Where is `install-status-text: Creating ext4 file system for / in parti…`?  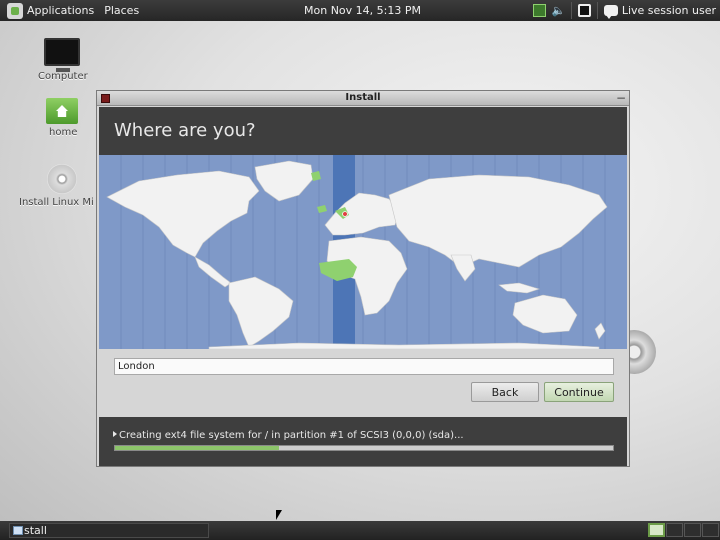 install-status-text: Creating ext4 file system for / in parti… is located at coordinates (291, 435).